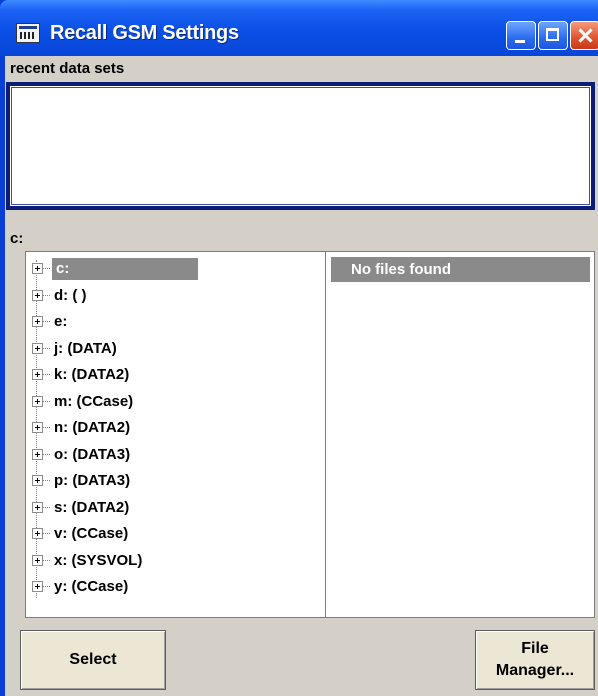 The width and height of the screenshot is (598, 696). I want to click on tree-item-drive: v: (CCase), so click(175, 534).